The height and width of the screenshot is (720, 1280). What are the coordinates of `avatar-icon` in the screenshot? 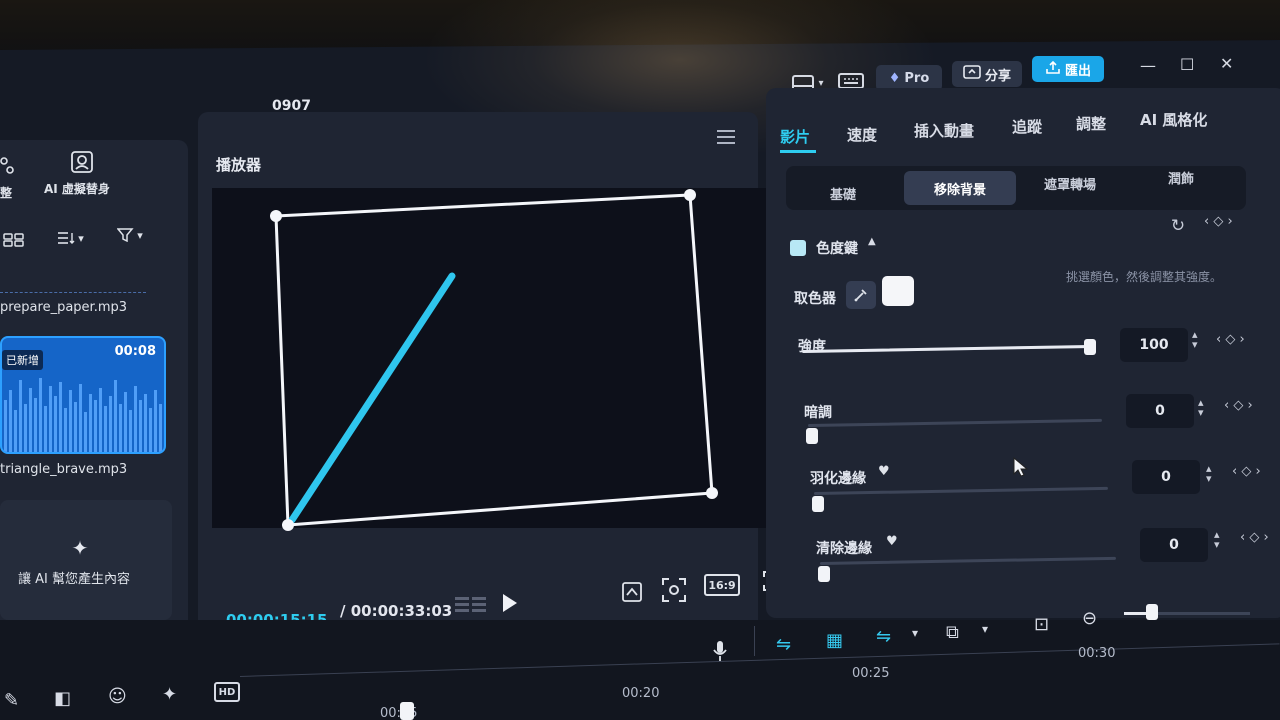 It's located at (83, 163).